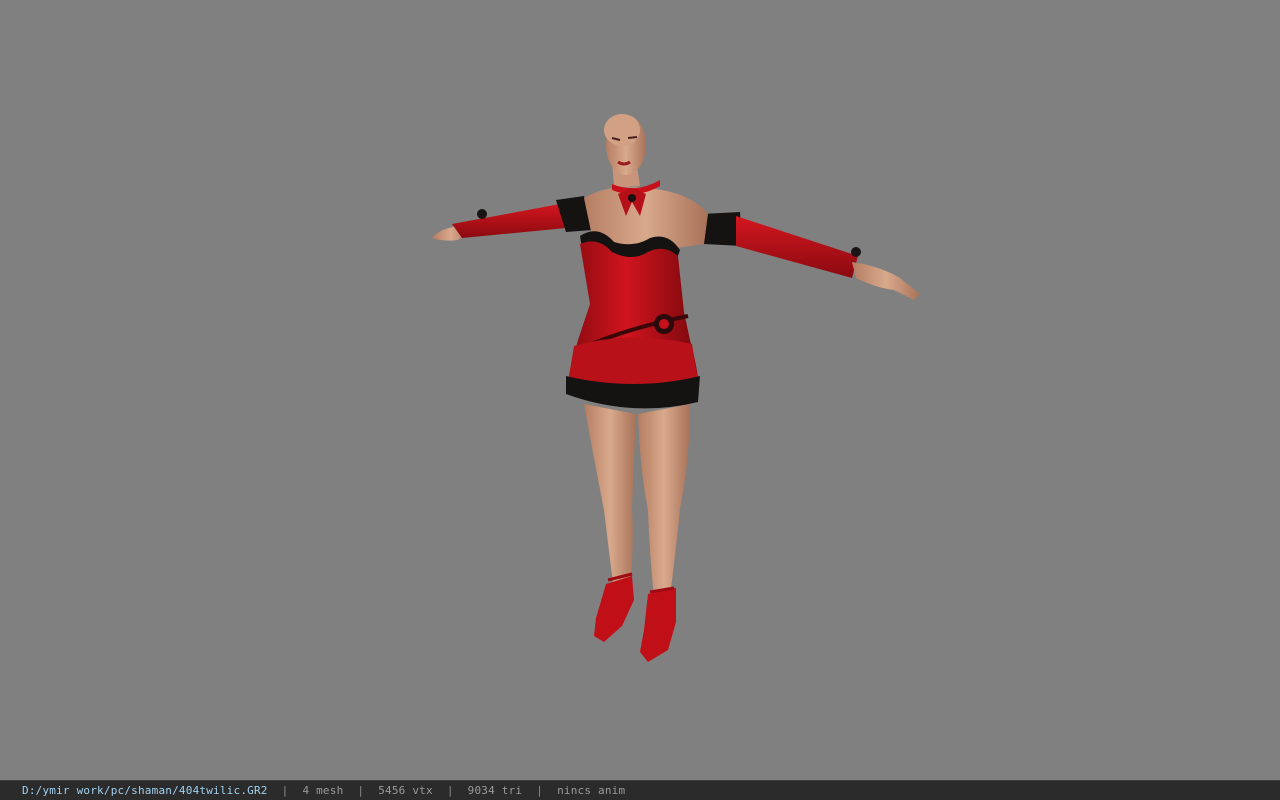 The image size is (1280, 800). I want to click on left-arm, so click(512, 218).